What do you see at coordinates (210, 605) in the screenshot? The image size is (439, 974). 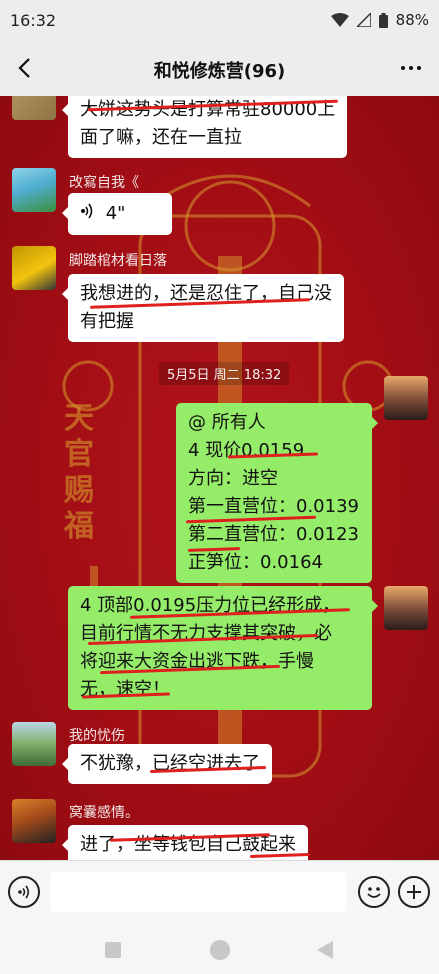 I see `message-text: 4 顶部0.0195压力位已经形成，` at bounding box center [210, 605].